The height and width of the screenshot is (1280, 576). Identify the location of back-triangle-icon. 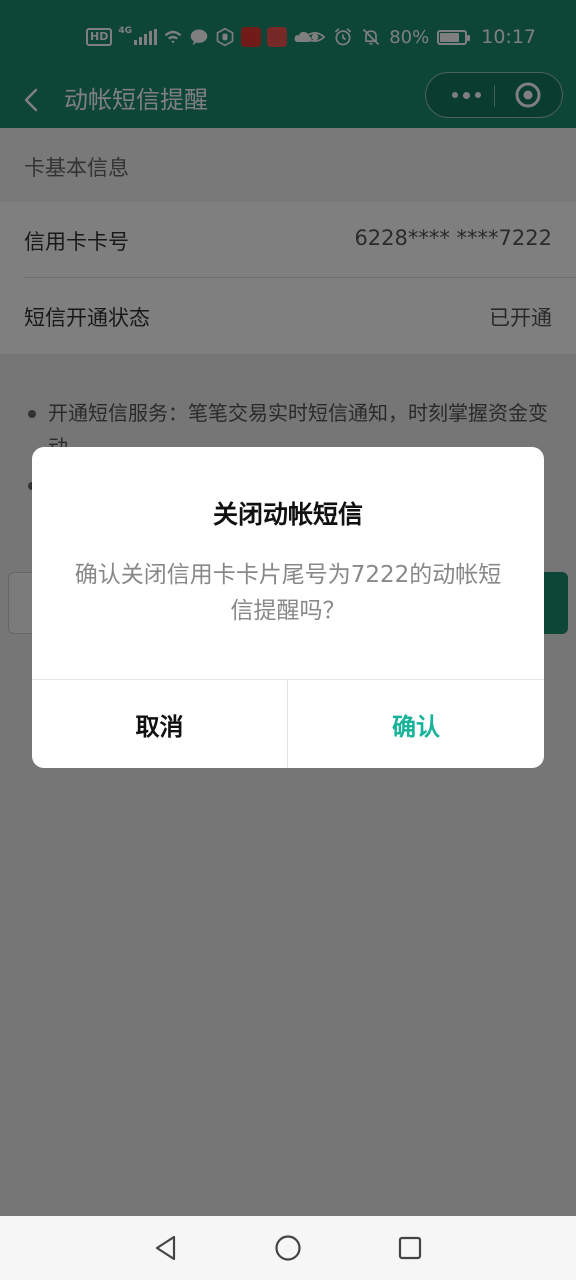
(166, 1248).